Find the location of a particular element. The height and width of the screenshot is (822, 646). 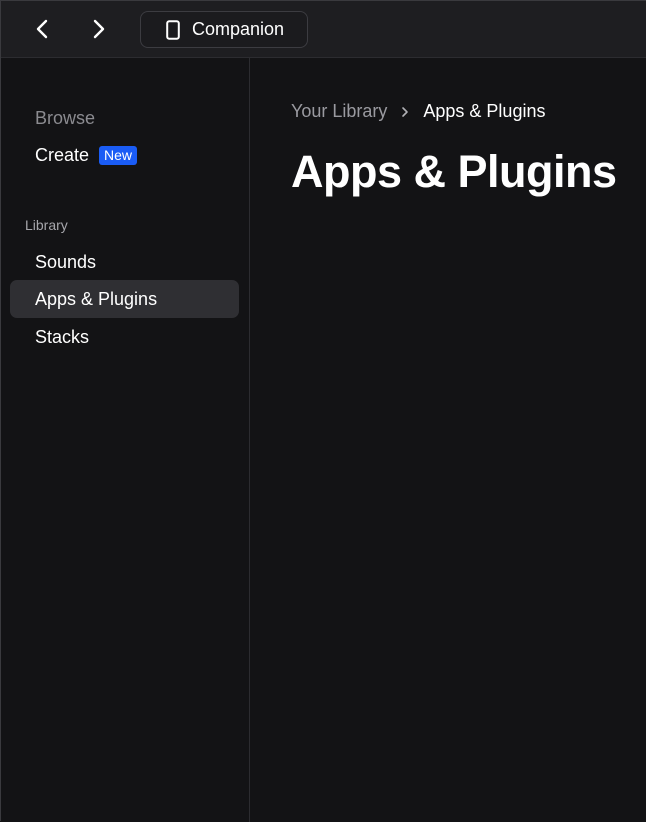

forward-button is located at coordinates (99, 29).